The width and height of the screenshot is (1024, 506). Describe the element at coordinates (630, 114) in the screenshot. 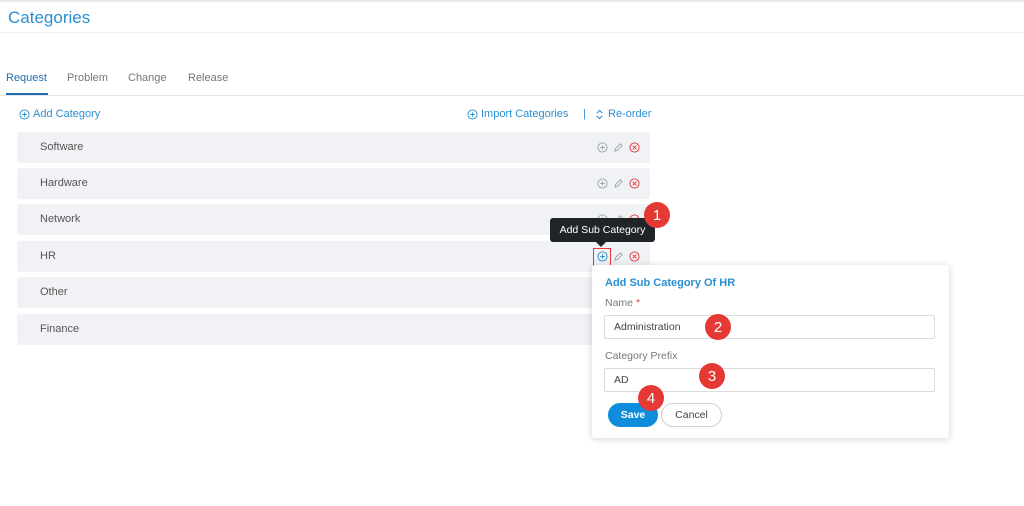

I see `reorder-label: Re-order` at that location.